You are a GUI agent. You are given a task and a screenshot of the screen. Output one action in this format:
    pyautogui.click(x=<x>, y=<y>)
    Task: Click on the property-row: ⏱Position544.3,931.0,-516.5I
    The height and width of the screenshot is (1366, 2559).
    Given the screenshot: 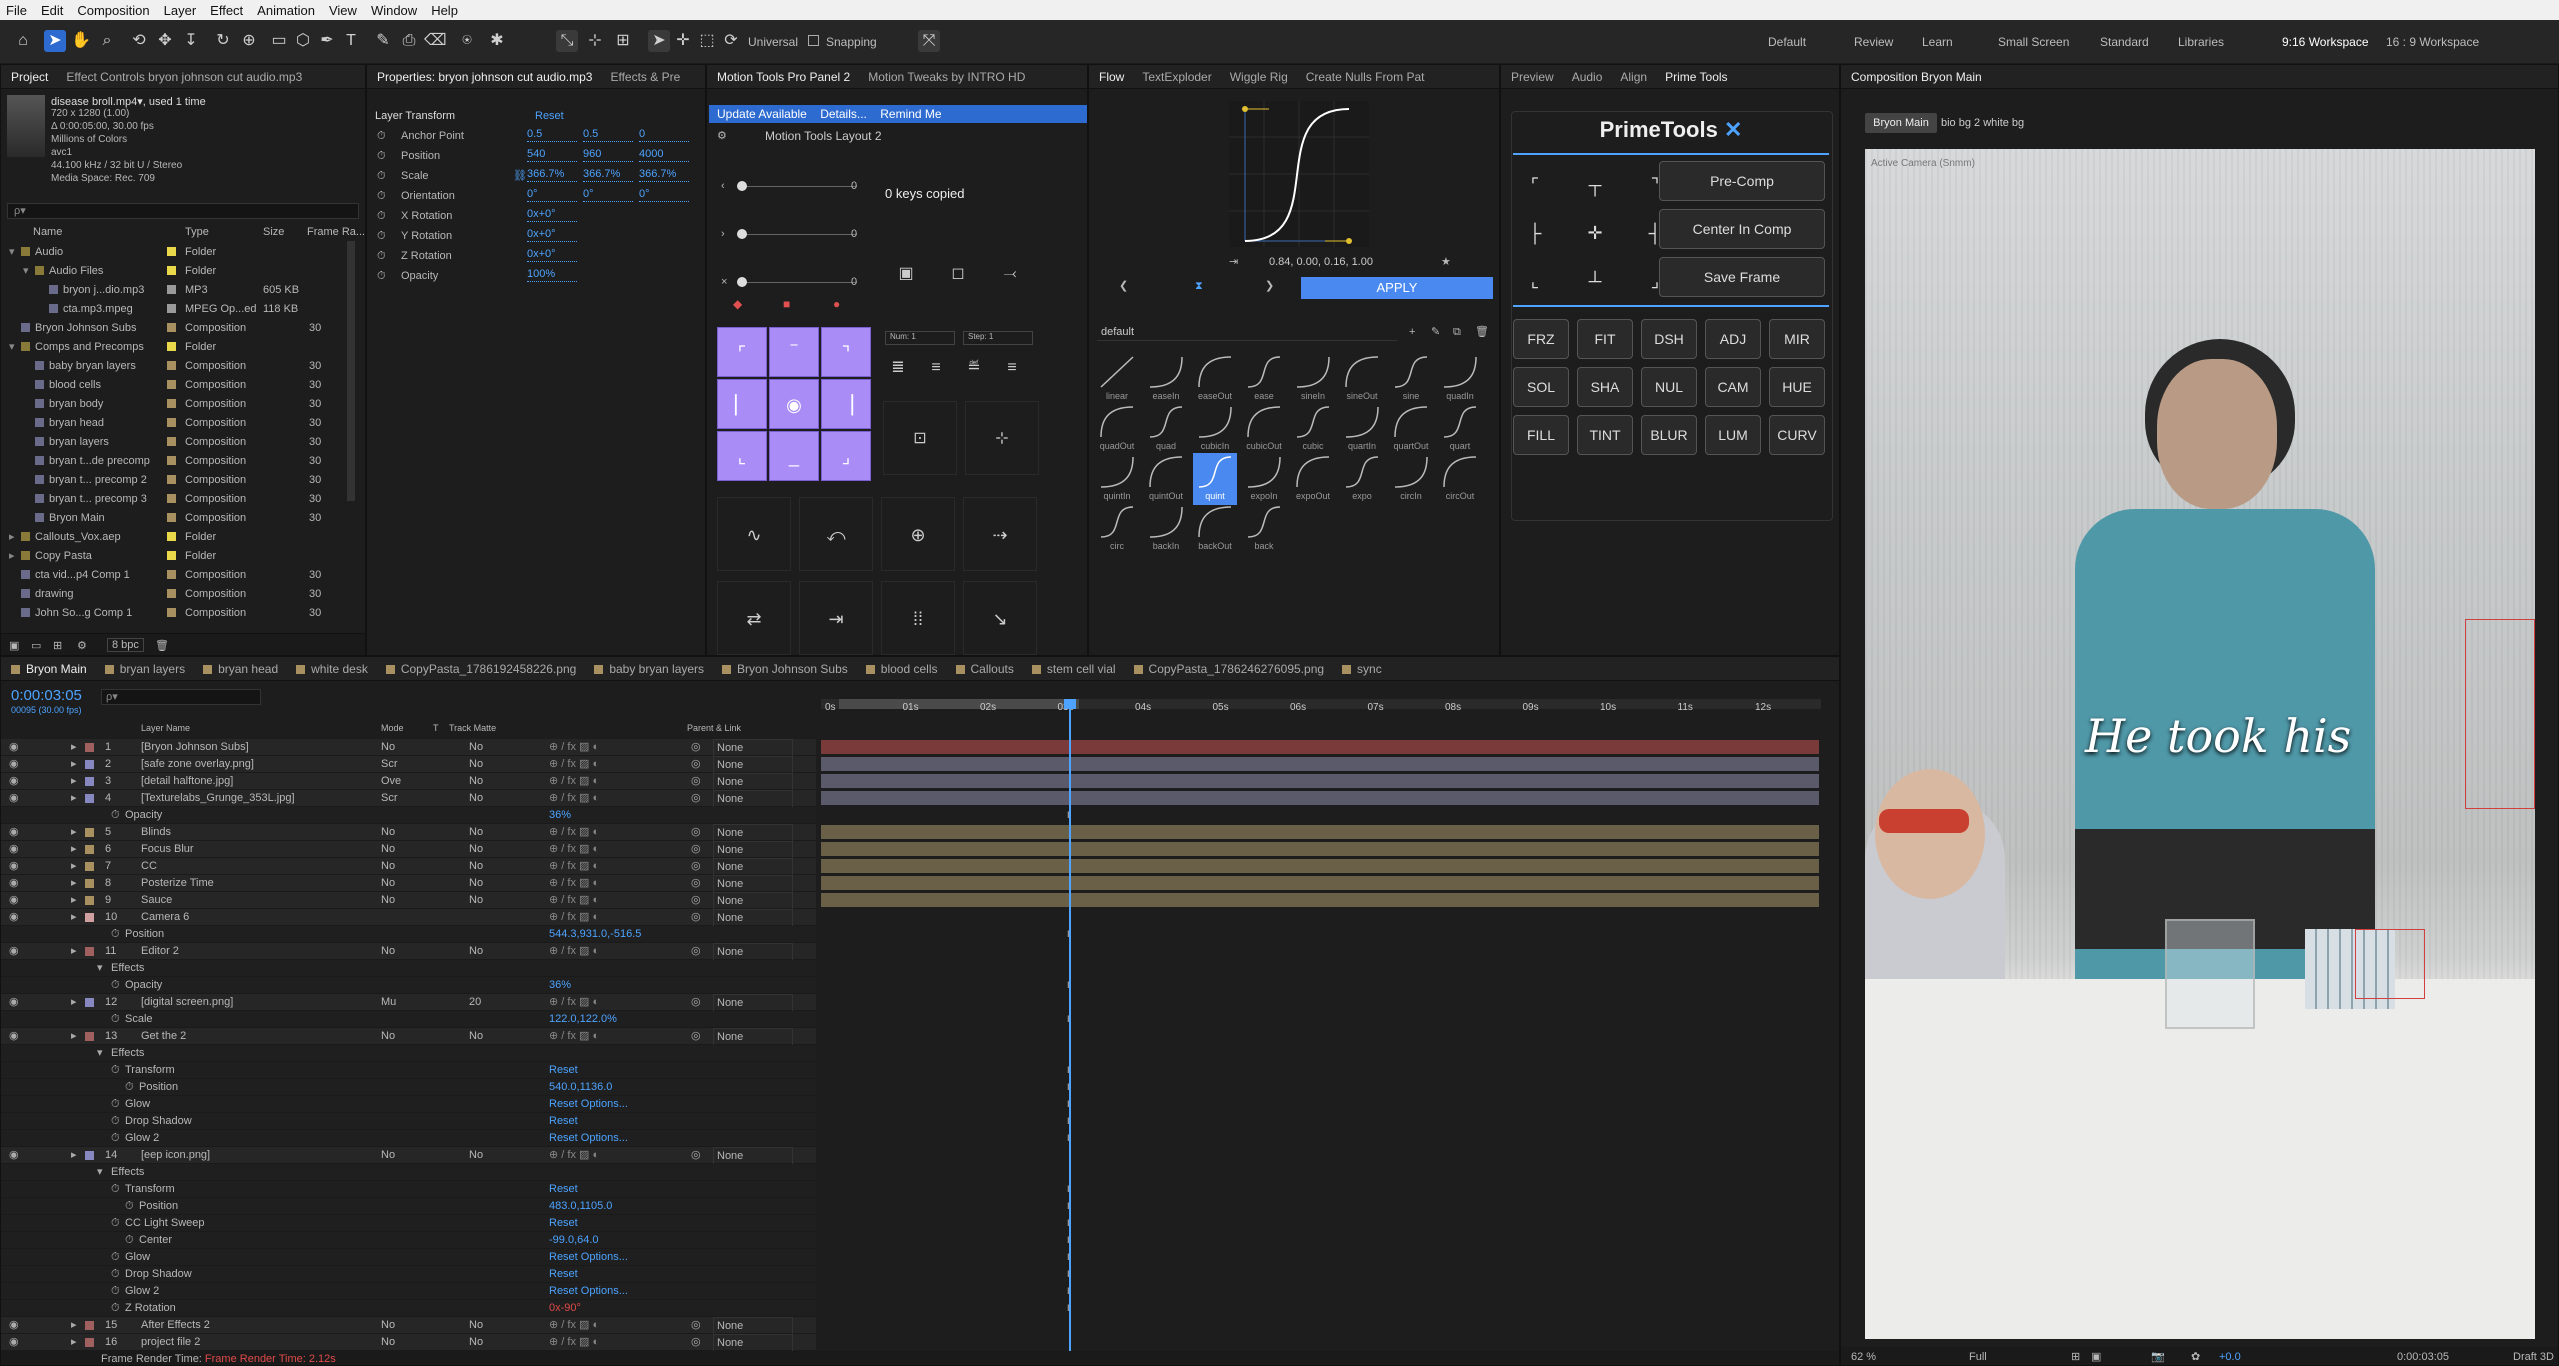 What is the action you would take?
    pyautogui.click(x=535, y=934)
    